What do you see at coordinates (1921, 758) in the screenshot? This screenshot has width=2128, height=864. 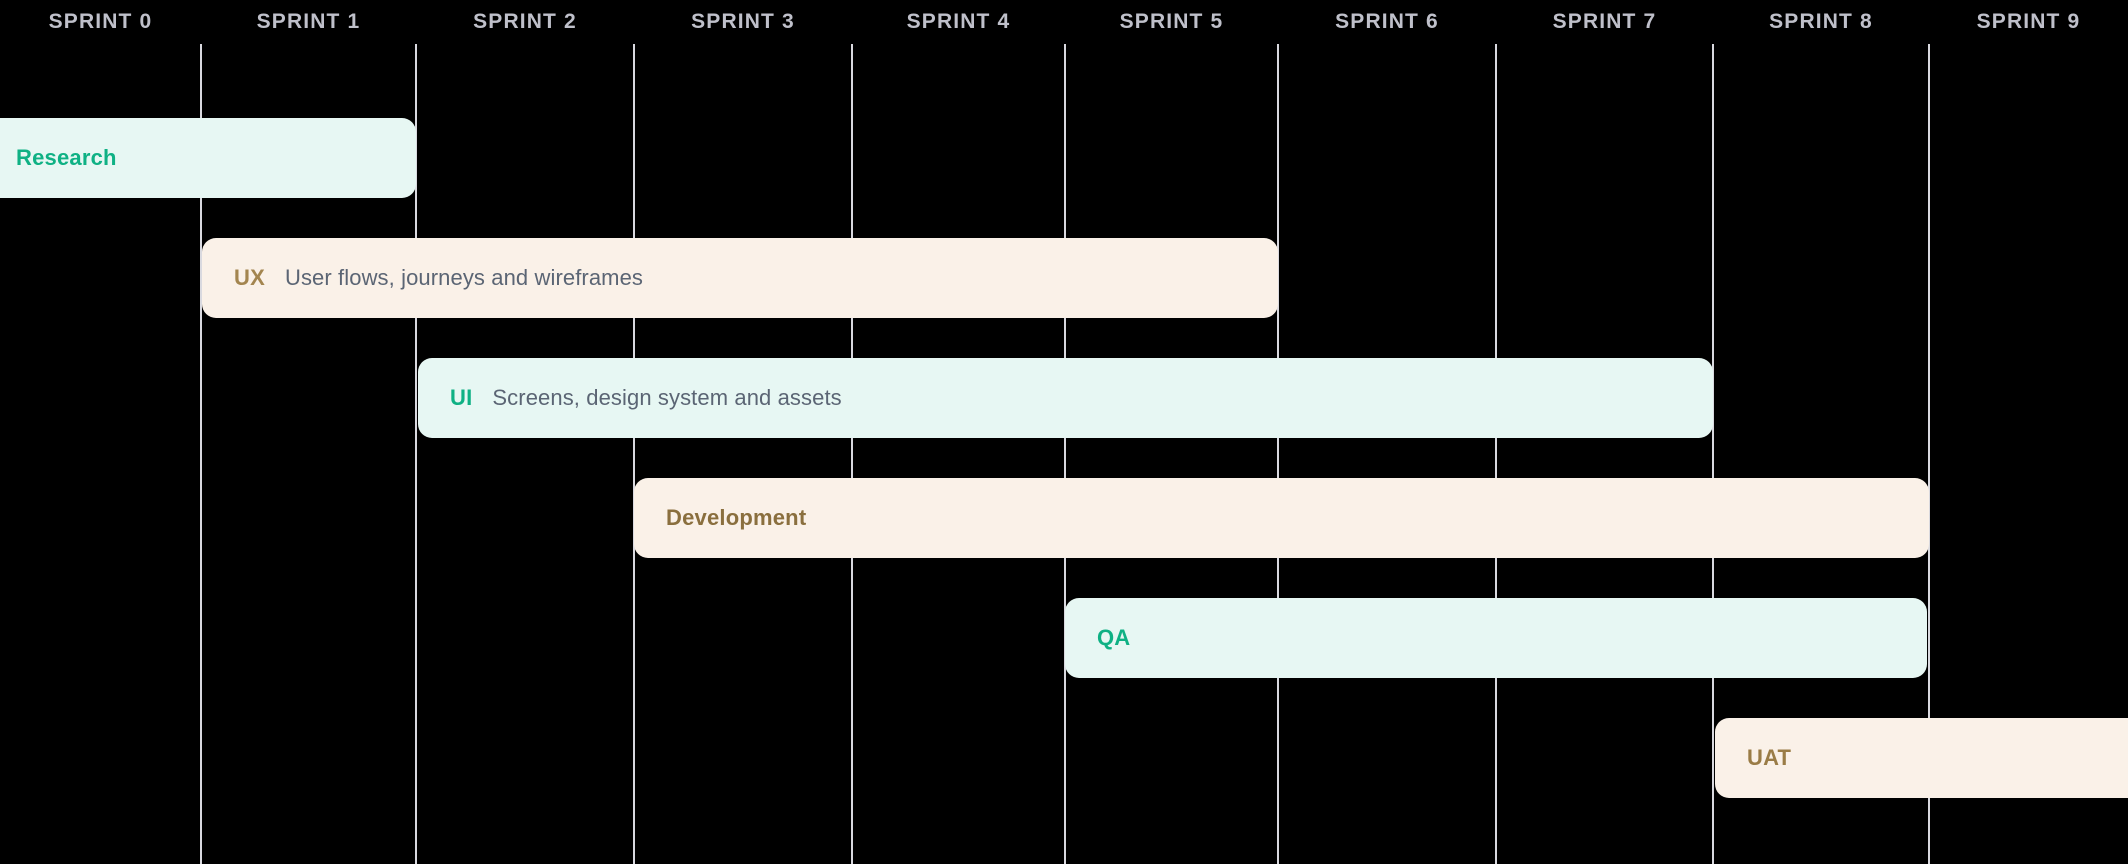 I see `gantt-bar-uat: UAT` at bounding box center [1921, 758].